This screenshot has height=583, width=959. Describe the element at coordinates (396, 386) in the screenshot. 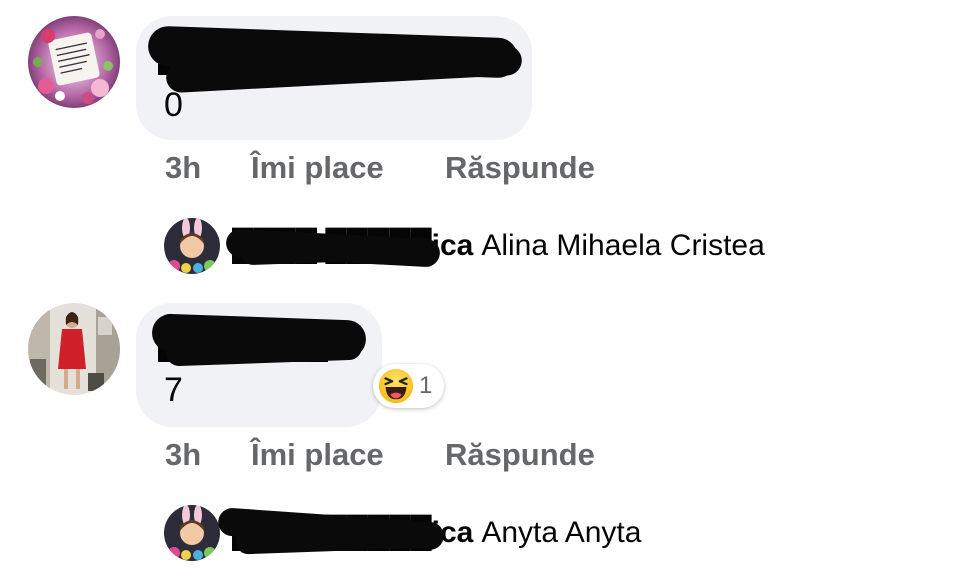

I see `haha-emoji-icon` at that location.